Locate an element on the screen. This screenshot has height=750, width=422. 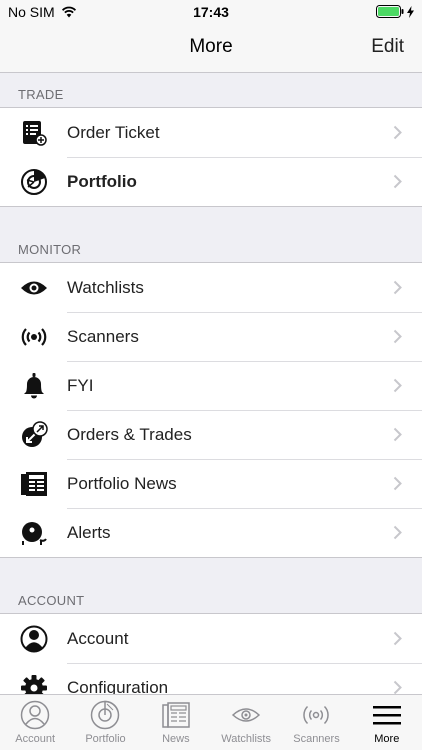
menu-item-order-ticket: Order Ticket is located at coordinates (211, 132).